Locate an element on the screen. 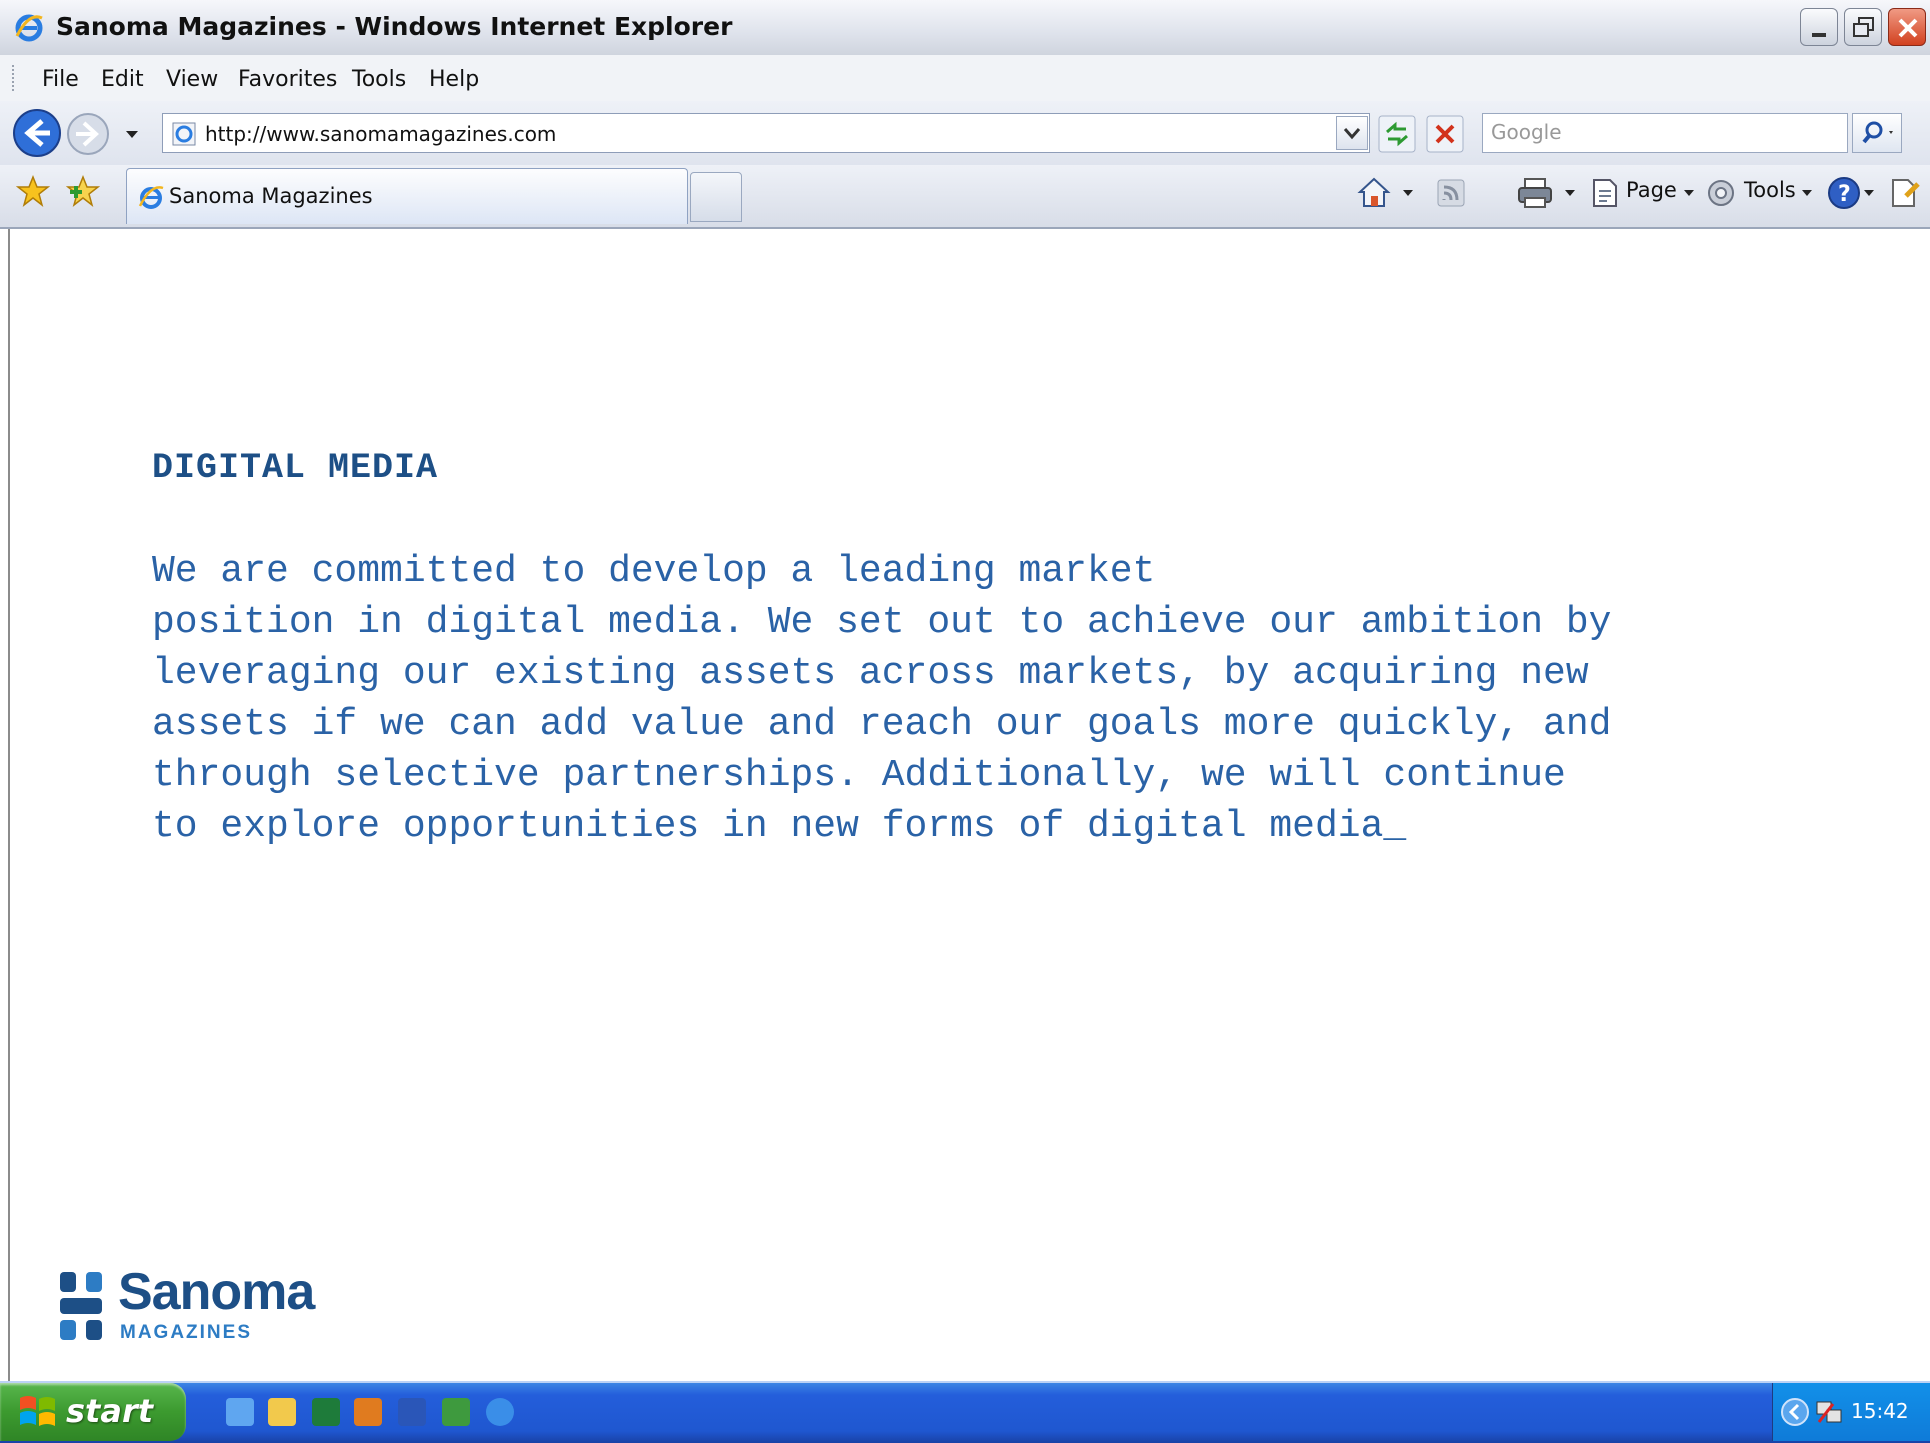 The height and width of the screenshot is (1443, 1930). favorites-center-button is located at coordinates (33, 191).